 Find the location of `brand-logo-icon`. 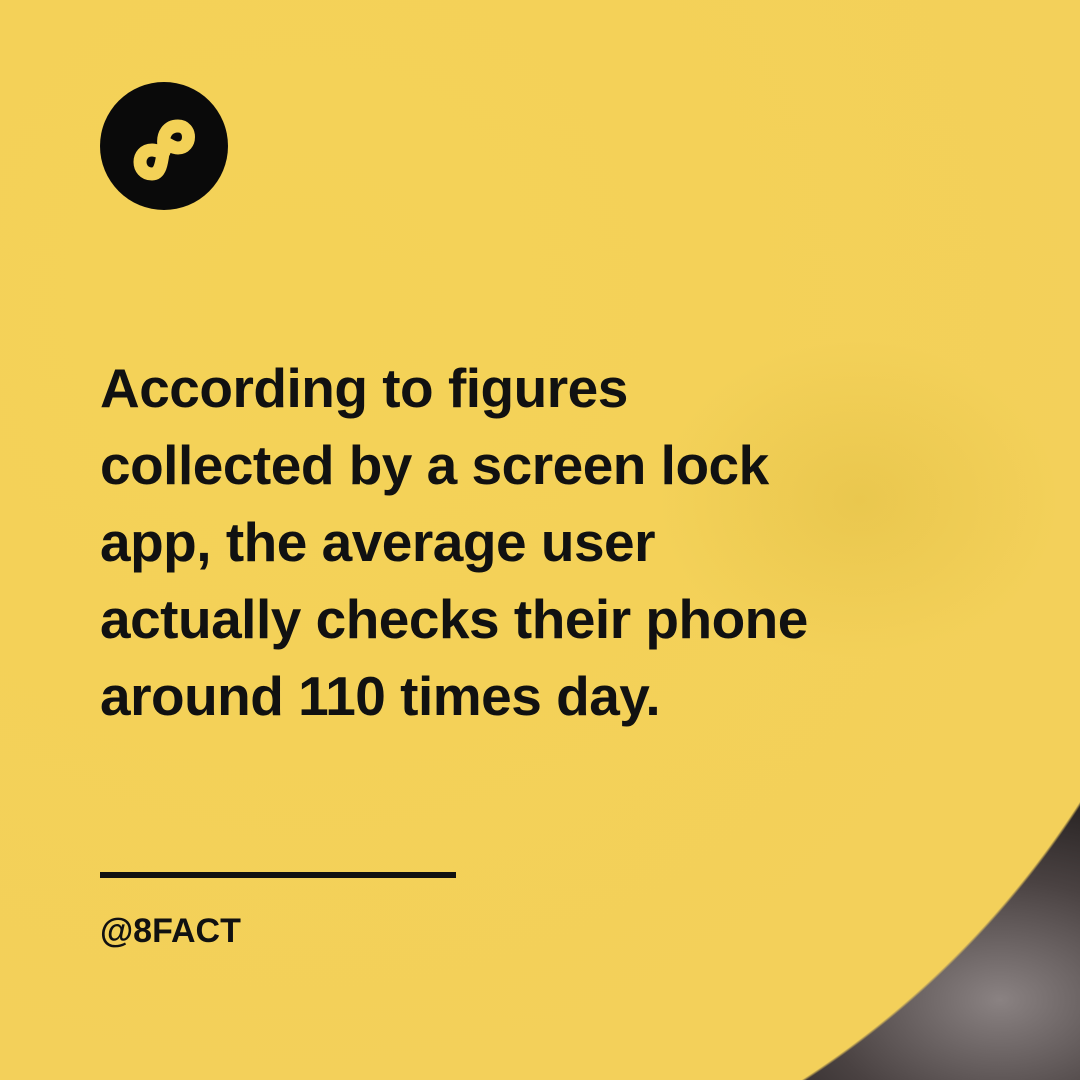

brand-logo-icon is located at coordinates (164, 146).